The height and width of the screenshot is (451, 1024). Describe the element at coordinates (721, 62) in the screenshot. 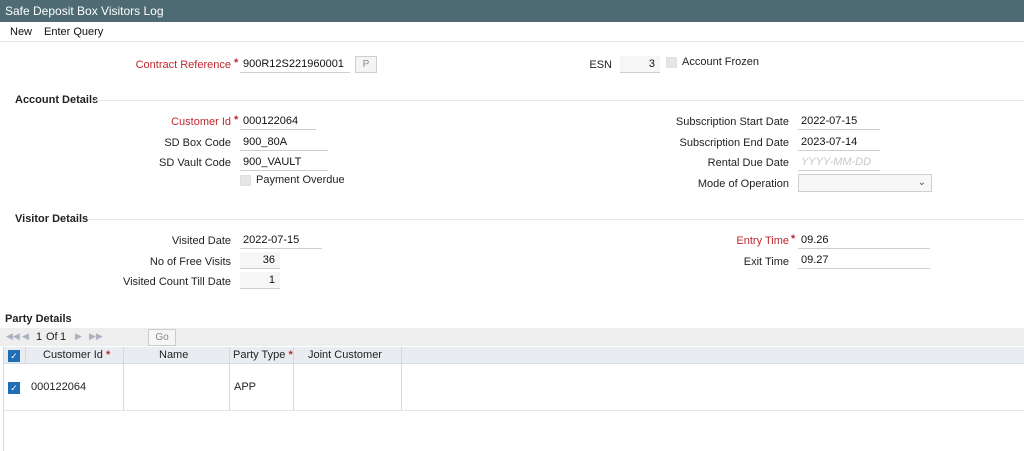

I see `account-frozen-label: Account Frozen` at that location.